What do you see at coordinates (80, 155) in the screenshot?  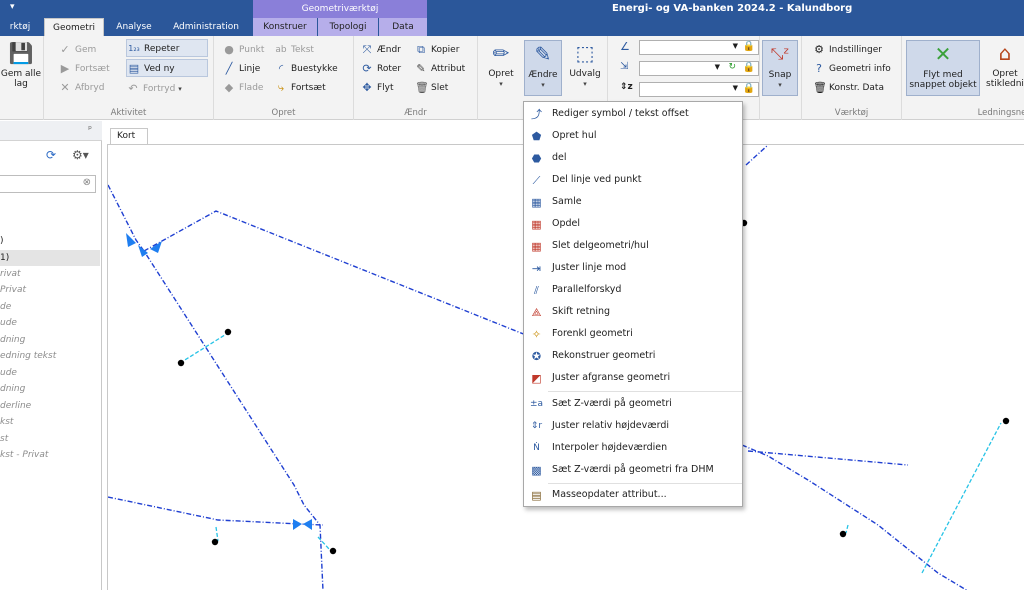 I see `gear-icon: ⚙▾` at bounding box center [80, 155].